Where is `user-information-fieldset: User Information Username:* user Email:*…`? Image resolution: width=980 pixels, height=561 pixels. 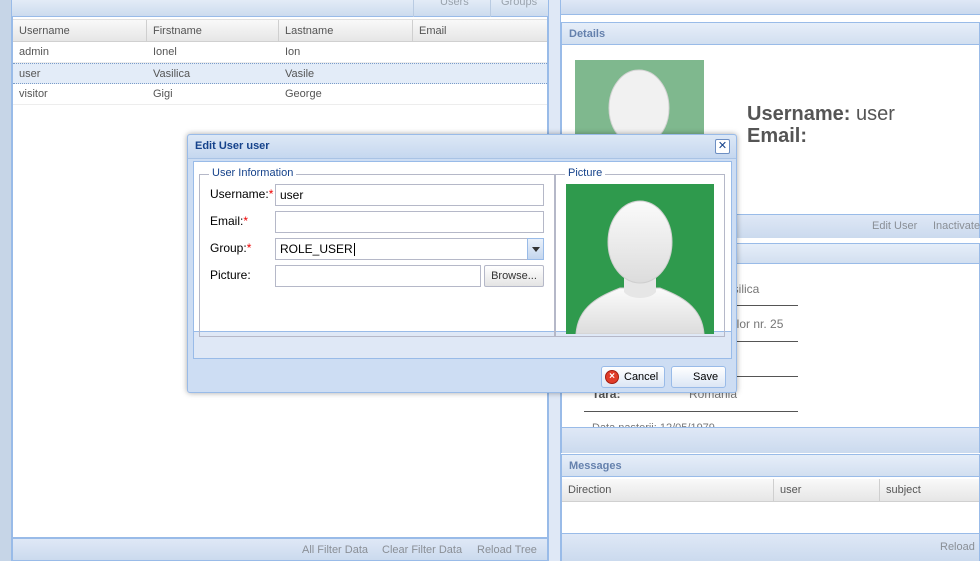 user-information-fieldset: User Information Username:* user Email:*… is located at coordinates (377, 252).